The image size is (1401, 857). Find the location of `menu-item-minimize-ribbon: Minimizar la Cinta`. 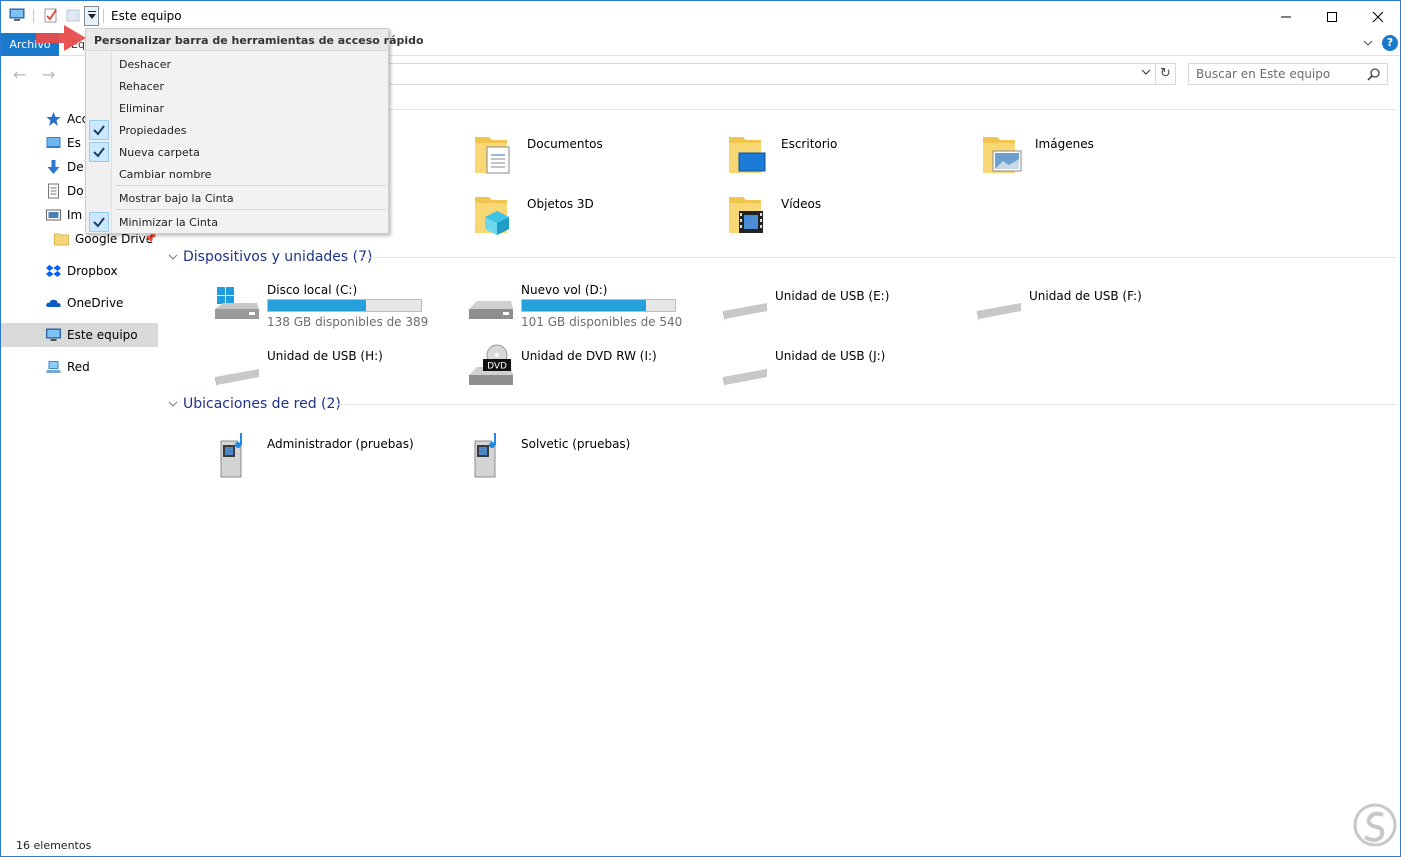

menu-item-minimize-ribbon: Minimizar la Cinta is located at coordinates (237, 222).